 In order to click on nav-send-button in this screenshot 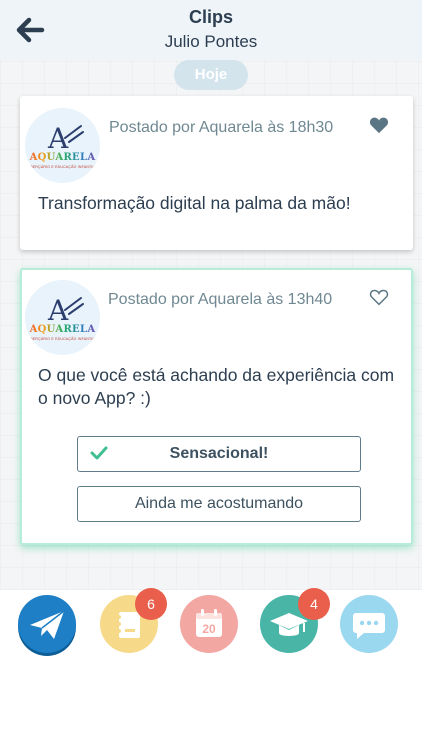, I will do `click(47, 624)`.